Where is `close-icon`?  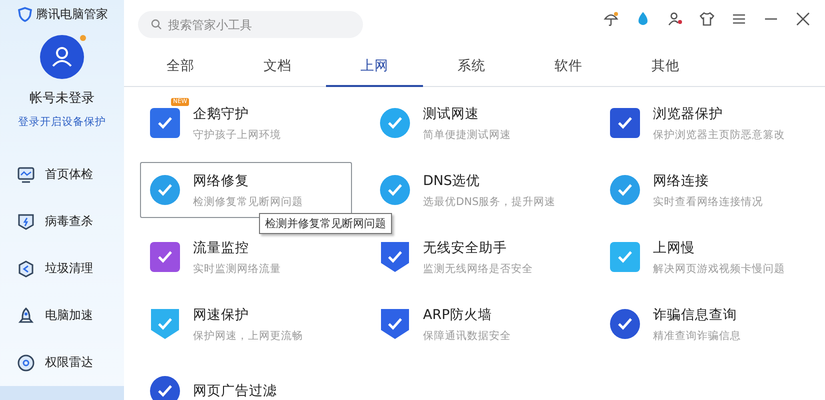
close-icon is located at coordinates (803, 18).